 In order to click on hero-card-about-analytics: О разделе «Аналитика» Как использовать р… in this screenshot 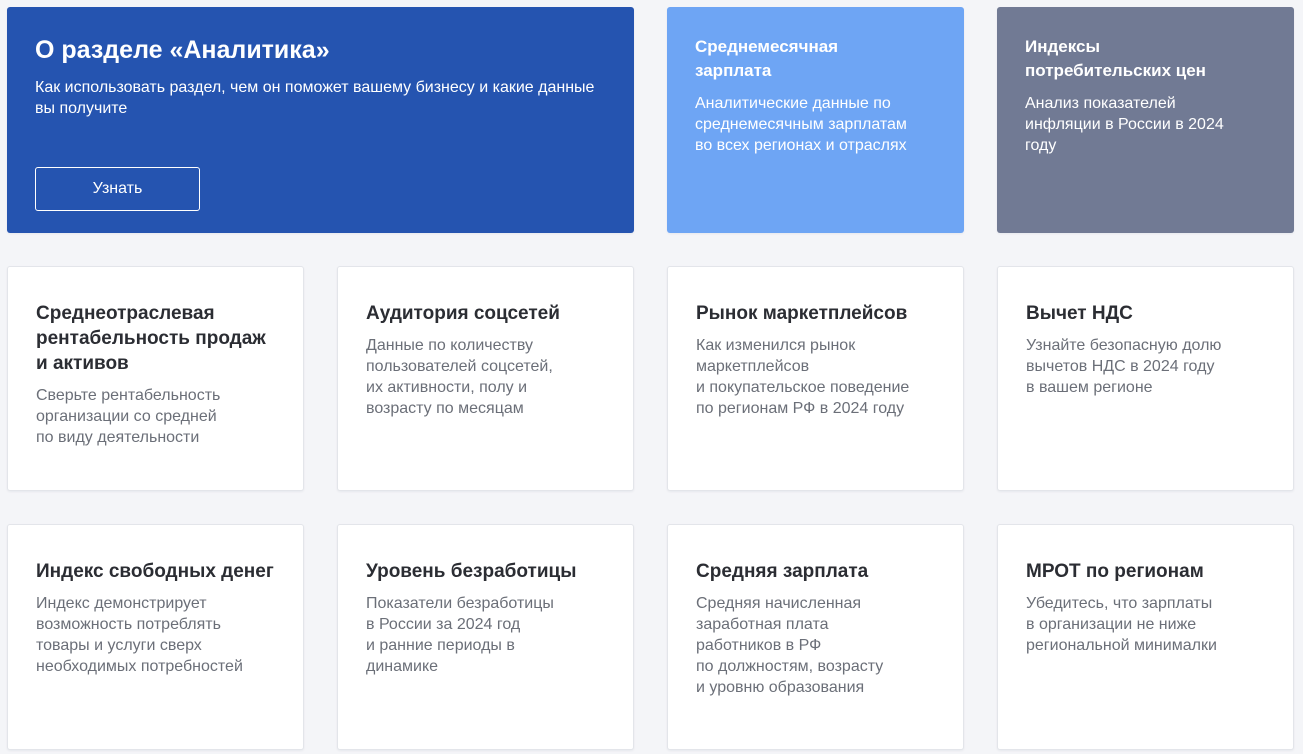, I will do `click(320, 120)`.